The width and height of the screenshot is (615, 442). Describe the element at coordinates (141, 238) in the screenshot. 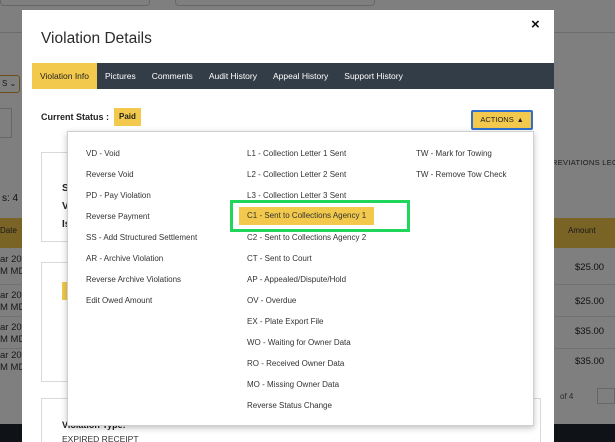

I see `menu-item-structured-settlement: SS - Add Structured Settlement` at that location.